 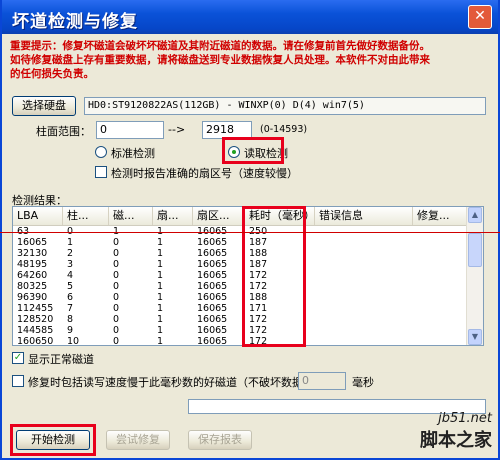 What do you see at coordinates (101, 152) in the screenshot?
I see `standard-mode-radio` at bounding box center [101, 152].